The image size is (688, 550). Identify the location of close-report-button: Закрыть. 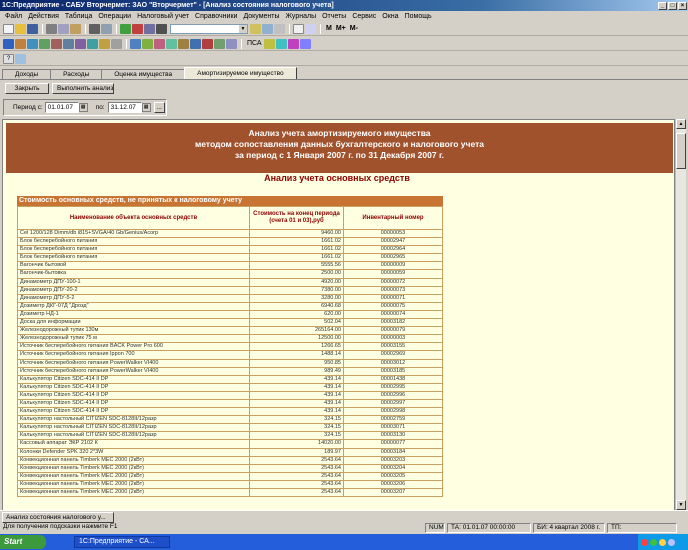
(27, 88).